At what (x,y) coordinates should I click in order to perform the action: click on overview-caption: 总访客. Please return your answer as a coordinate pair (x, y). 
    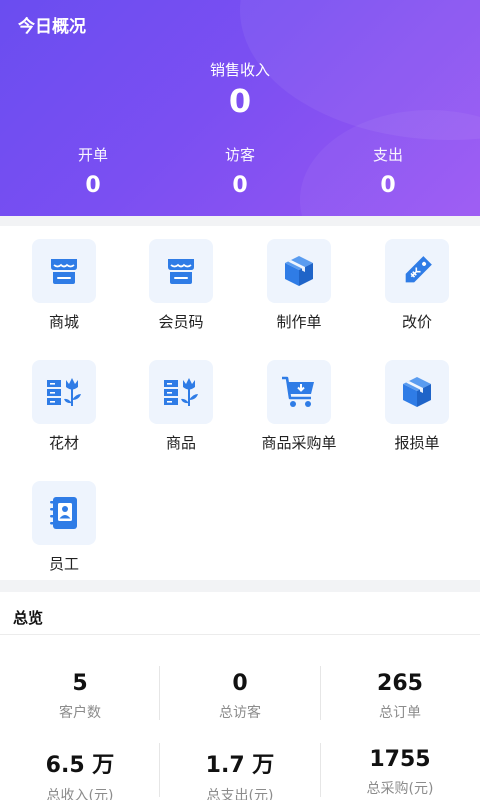
    Looking at the image, I should click on (240, 713).